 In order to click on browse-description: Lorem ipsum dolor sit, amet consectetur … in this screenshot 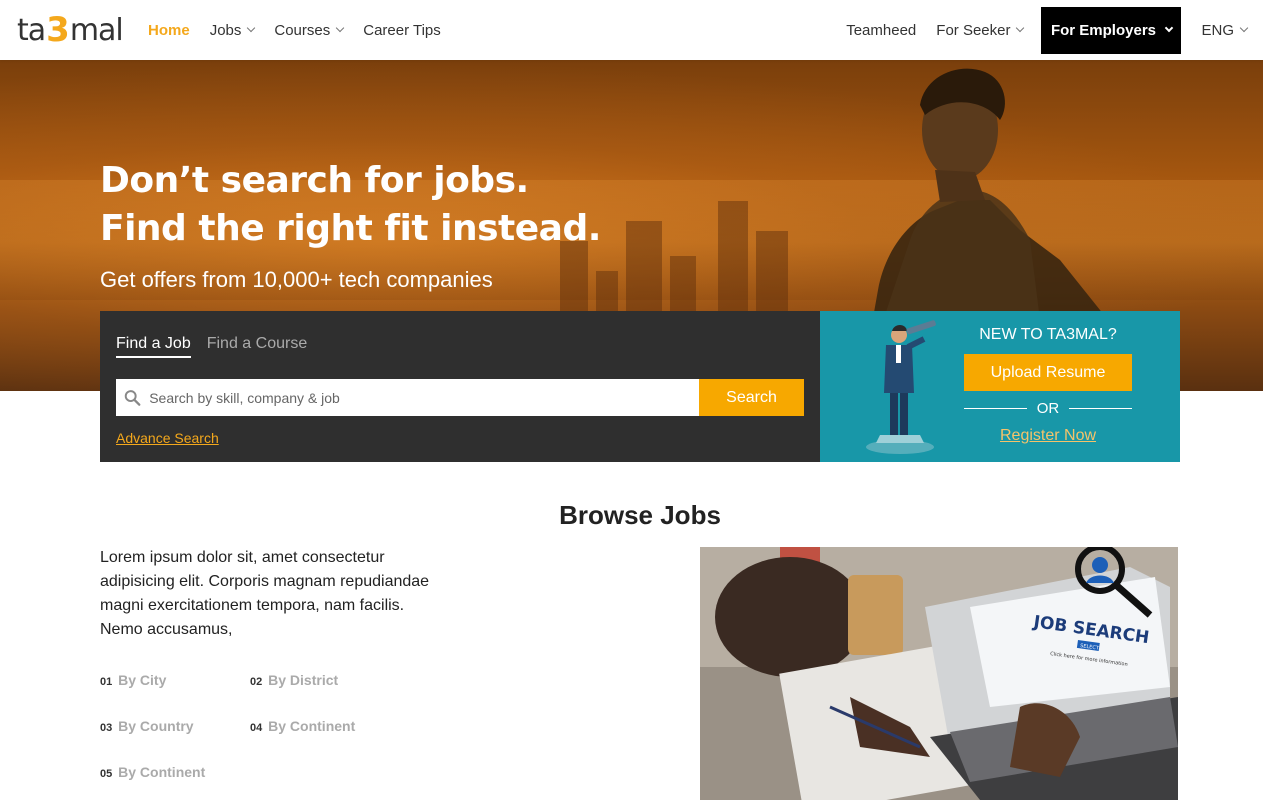, I will do `click(265, 593)`.